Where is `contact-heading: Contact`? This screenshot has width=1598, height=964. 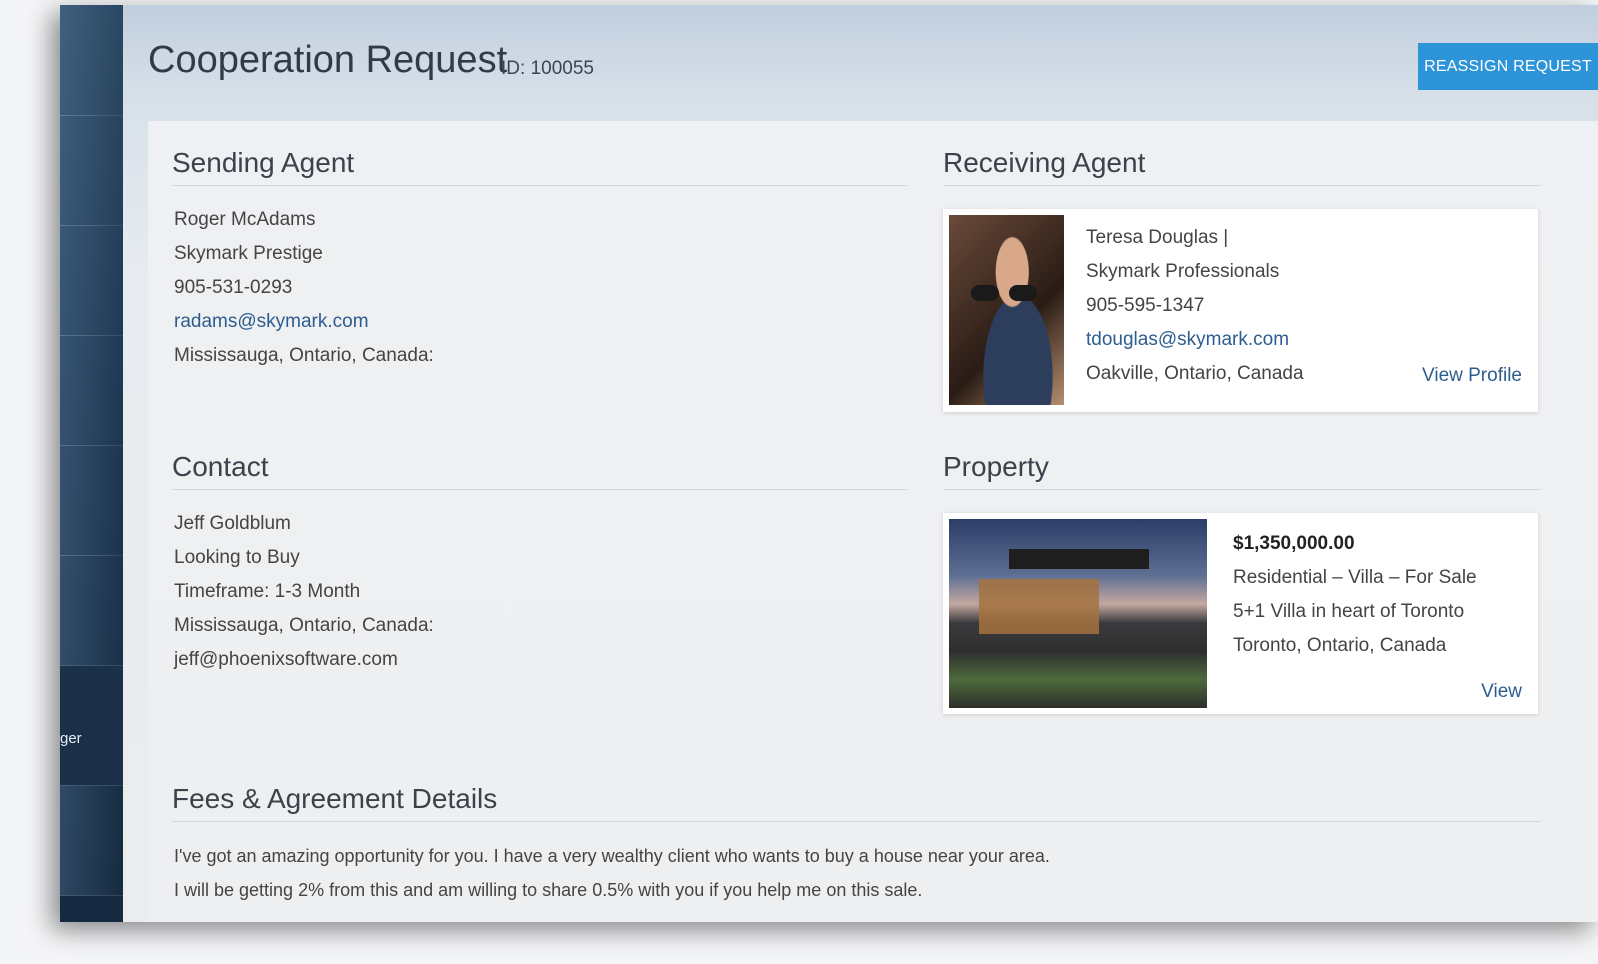
contact-heading: Contact is located at coordinates (539, 470).